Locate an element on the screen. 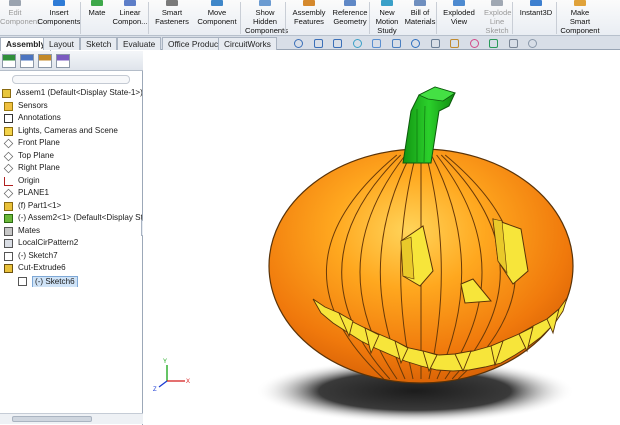 The height and width of the screenshot is (425, 620). svg-text: X is located at coordinates (188, 382).